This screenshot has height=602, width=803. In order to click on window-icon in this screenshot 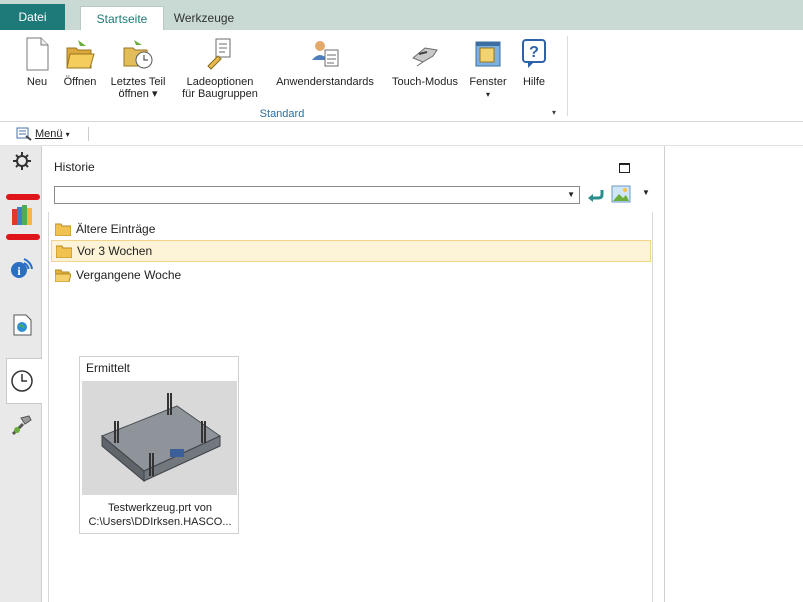, I will do `click(488, 54)`.